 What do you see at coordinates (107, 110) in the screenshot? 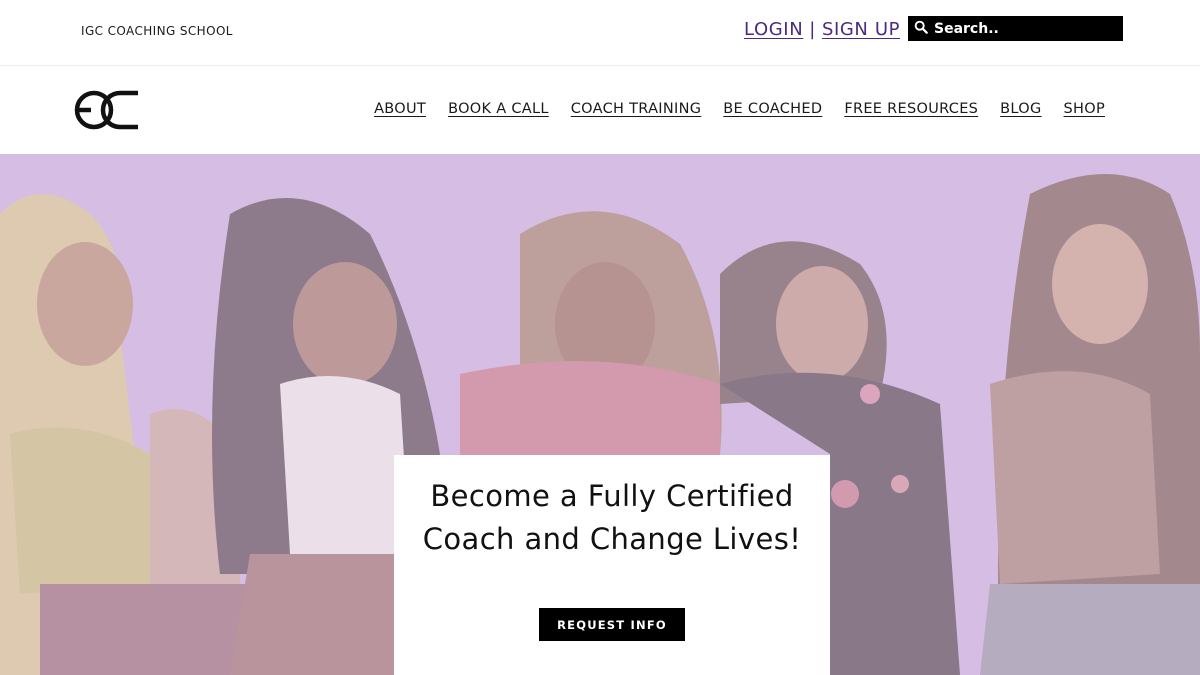
I see `igc-logo` at bounding box center [107, 110].